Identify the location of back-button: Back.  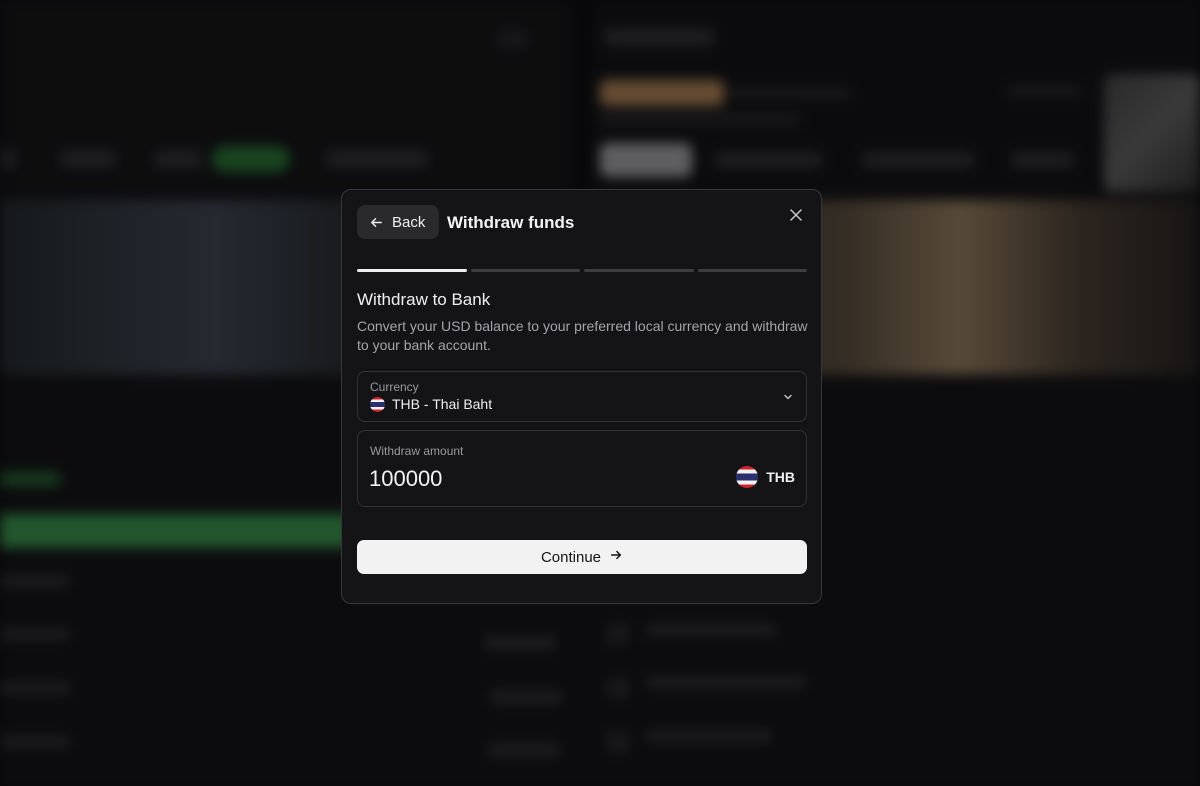
(398, 222).